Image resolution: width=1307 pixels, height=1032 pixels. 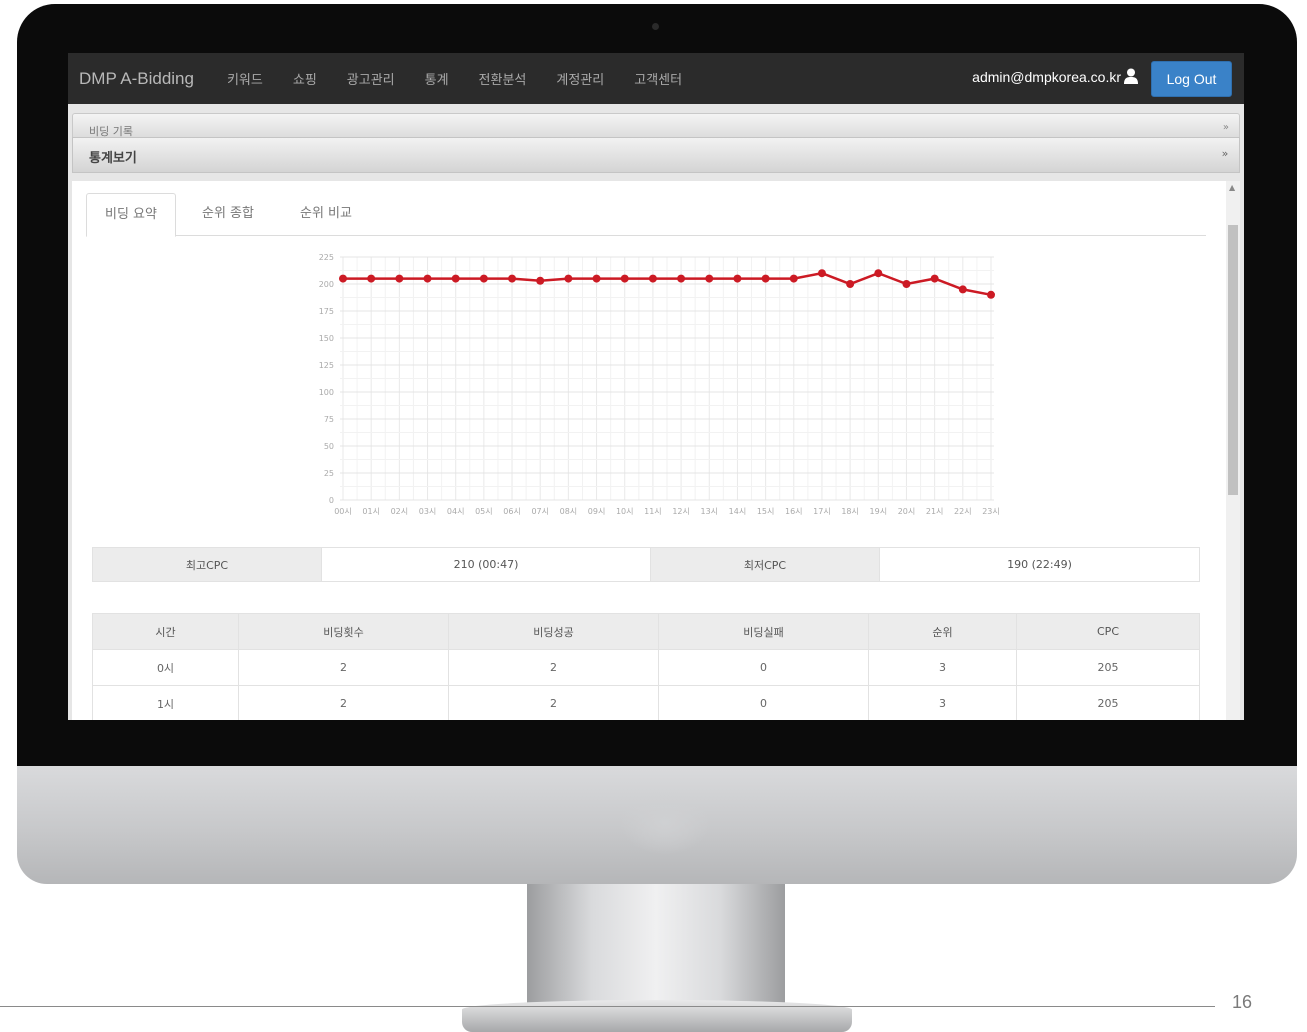 What do you see at coordinates (326, 257) in the screenshot?
I see `y-tick-label: 225` at bounding box center [326, 257].